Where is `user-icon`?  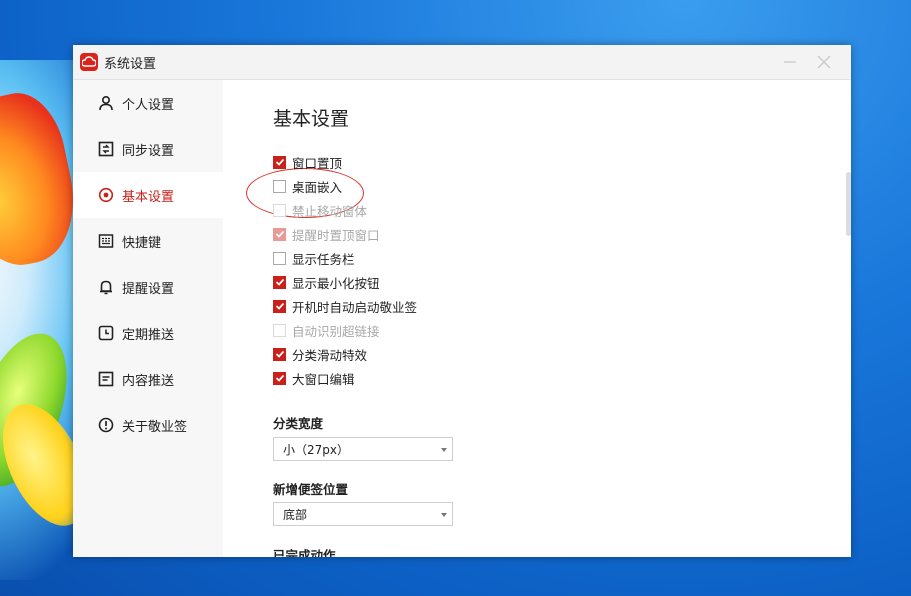 user-icon is located at coordinates (106, 103).